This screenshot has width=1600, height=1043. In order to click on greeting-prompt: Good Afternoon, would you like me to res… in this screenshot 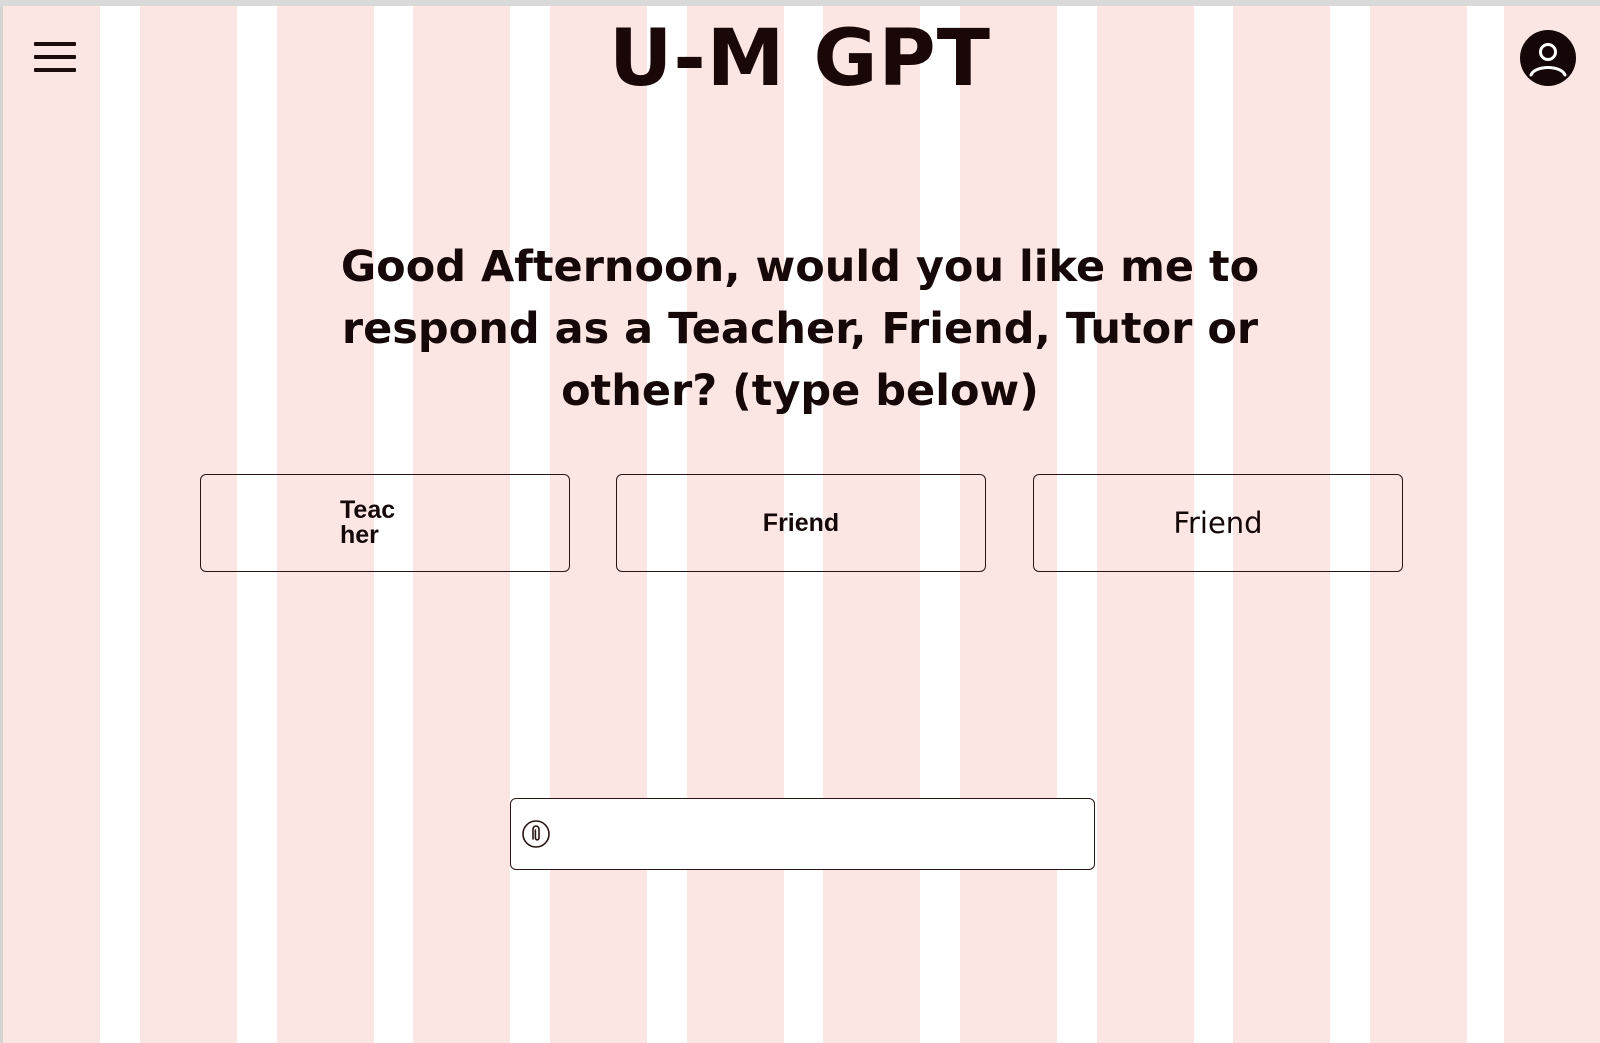, I will do `click(800, 329)`.